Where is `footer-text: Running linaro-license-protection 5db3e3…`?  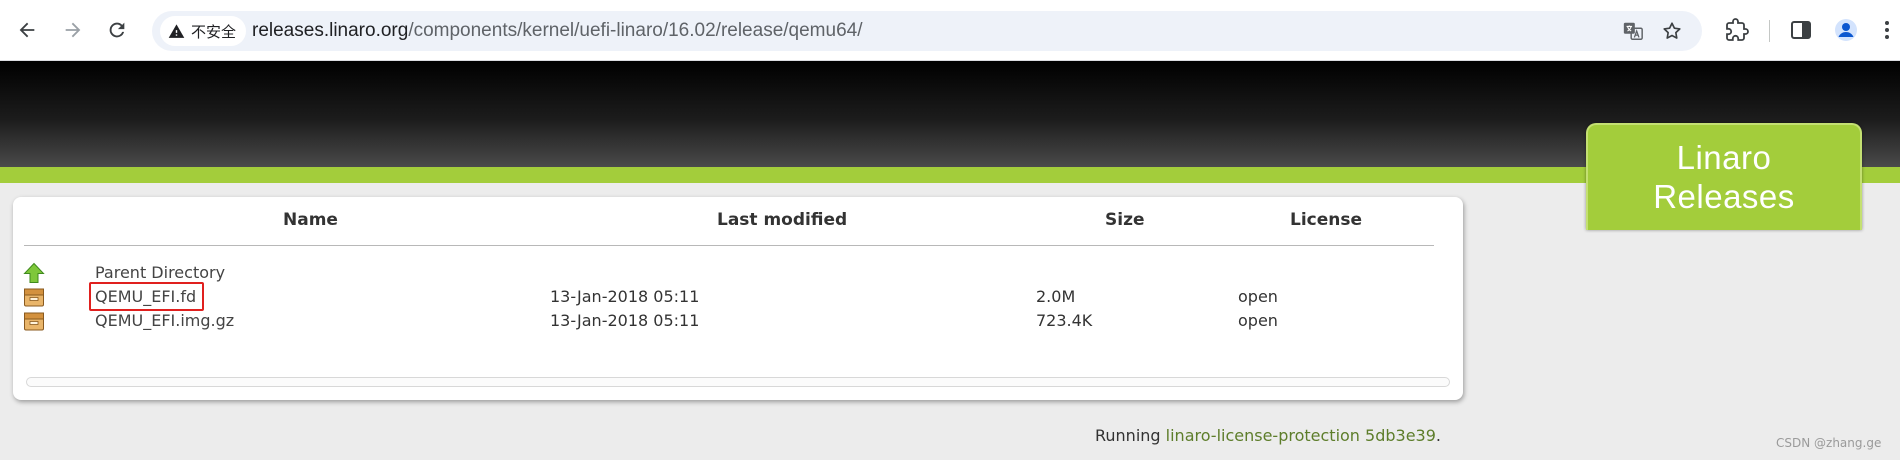
footer-text: Running linaro-license-protection 5db3e3… is located at coordinates (1268, 435).